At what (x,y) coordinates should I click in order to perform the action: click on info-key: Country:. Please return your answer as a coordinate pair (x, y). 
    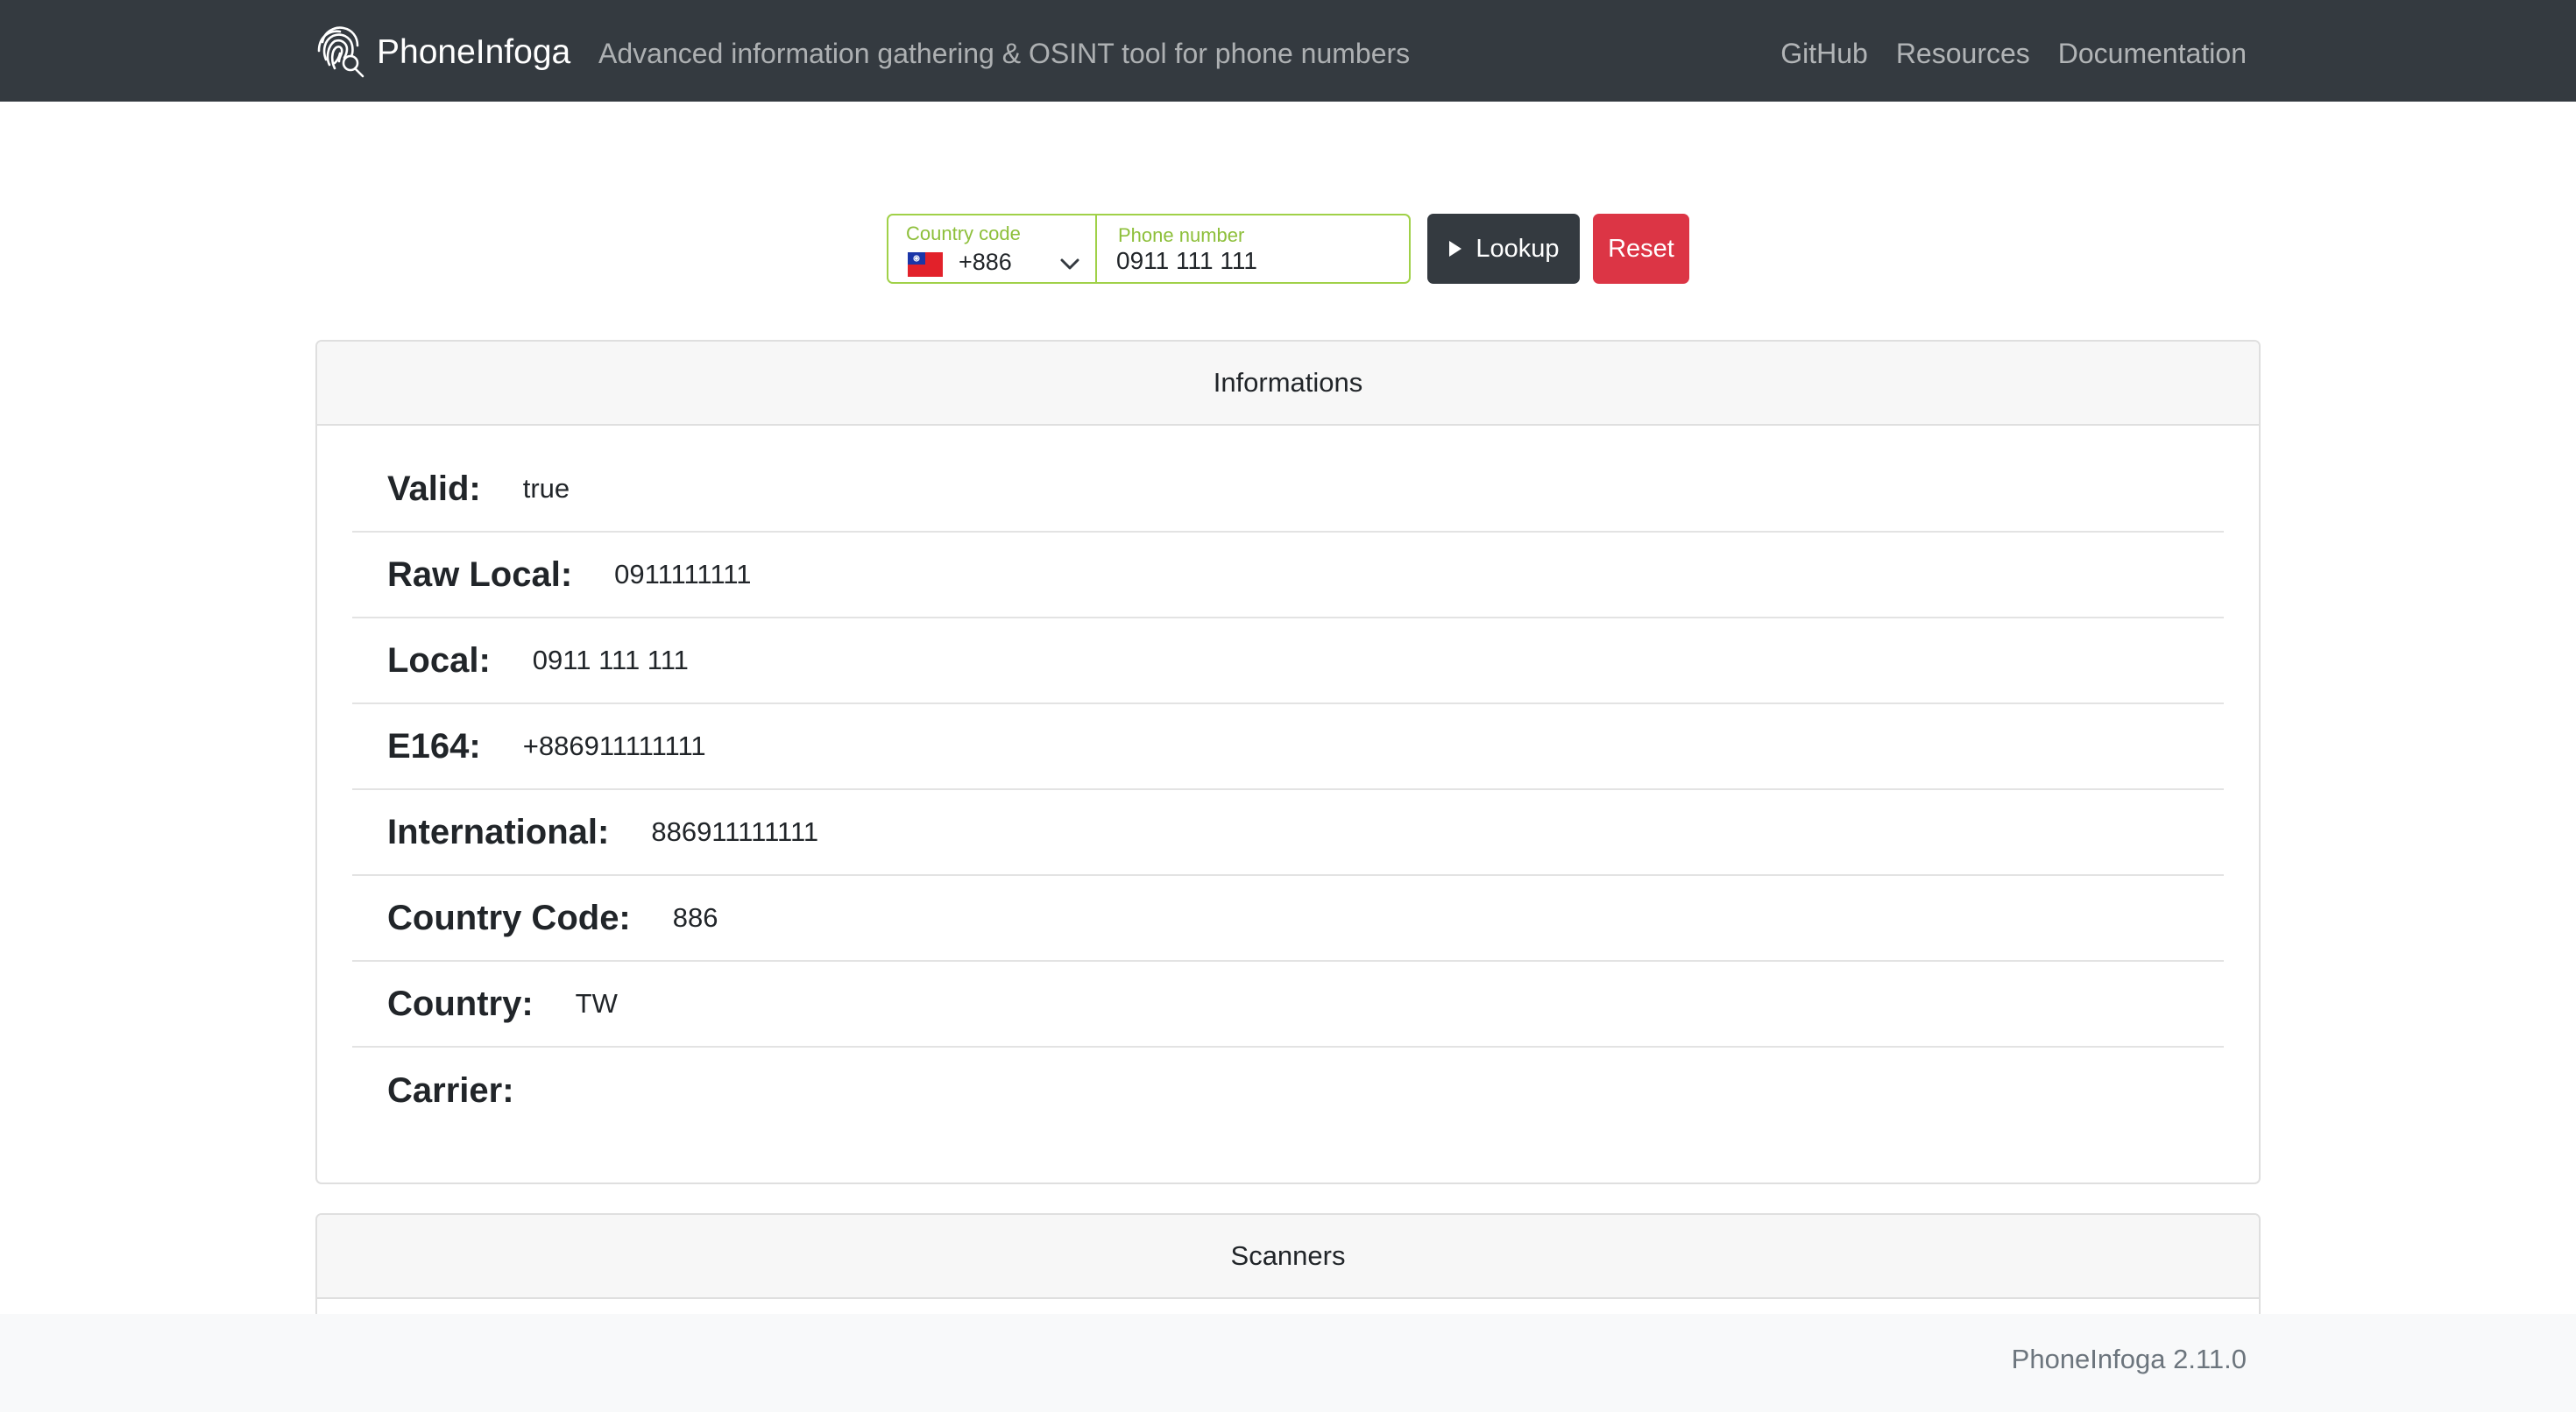
    Looking at the image, I should click on (460, 1003).